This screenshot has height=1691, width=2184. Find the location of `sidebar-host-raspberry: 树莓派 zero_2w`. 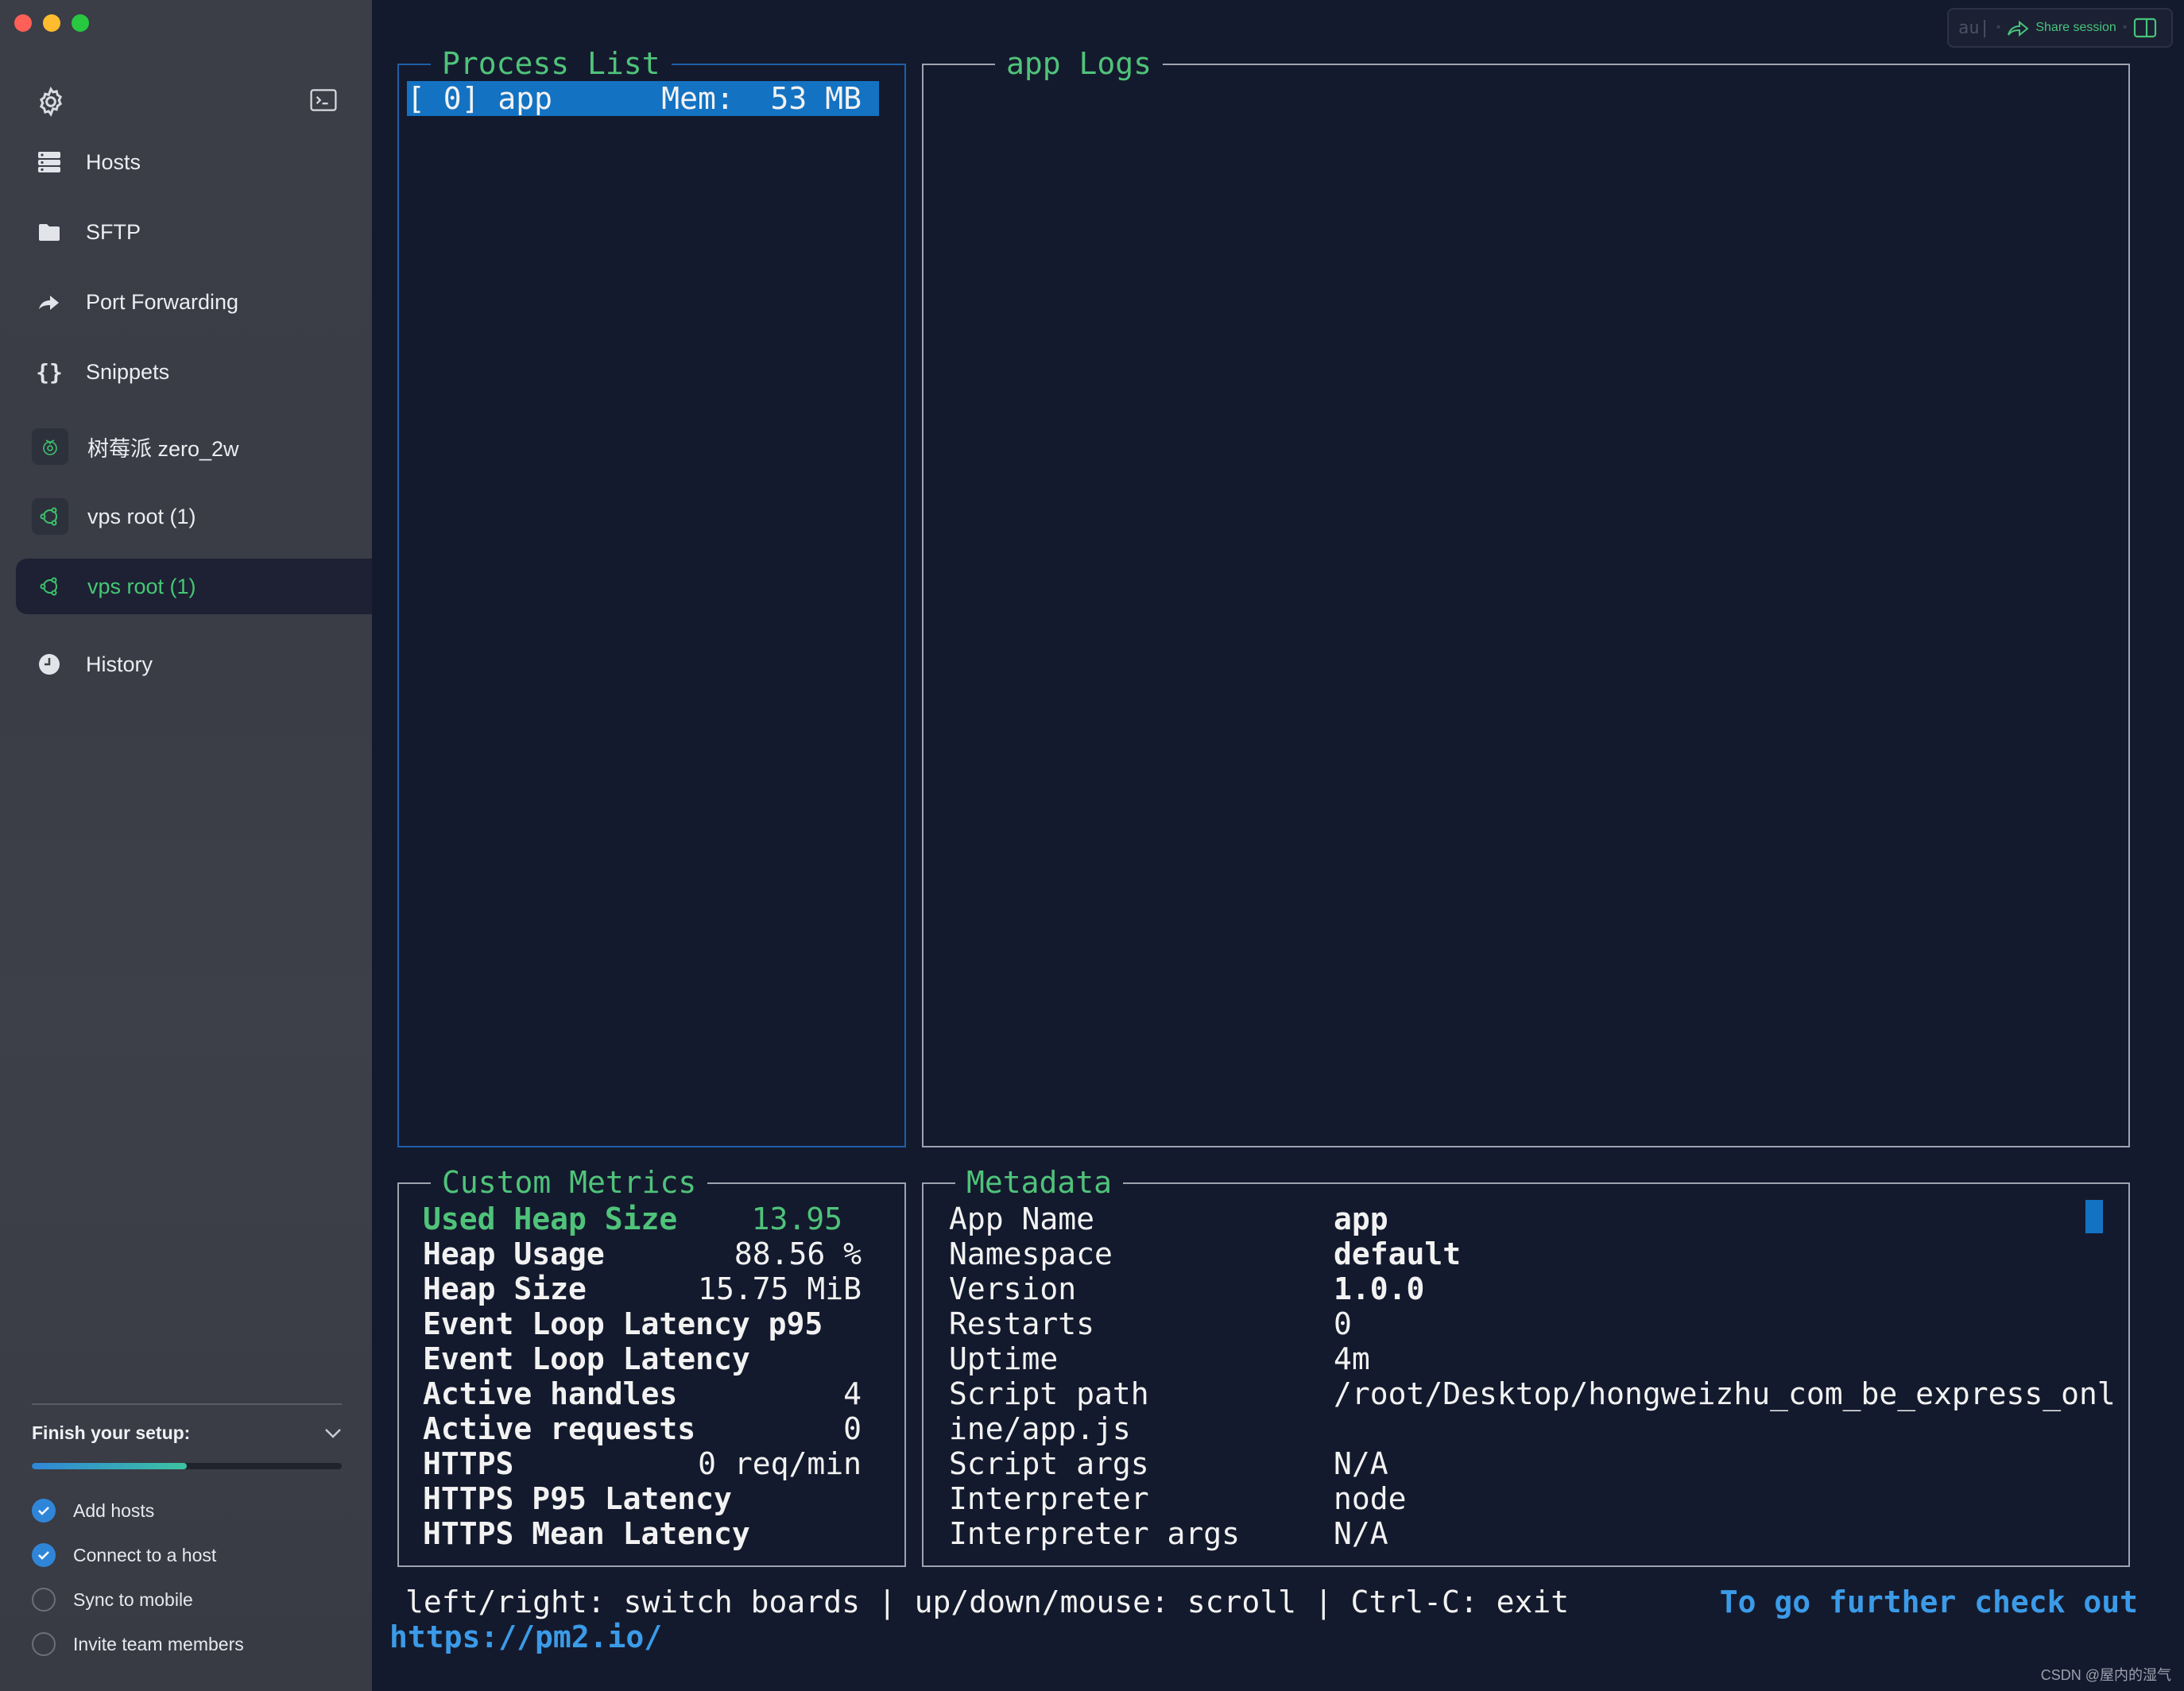

sidebar-host-raspberry: 树莓派 zero_2w is located at coordinates (194, 446).